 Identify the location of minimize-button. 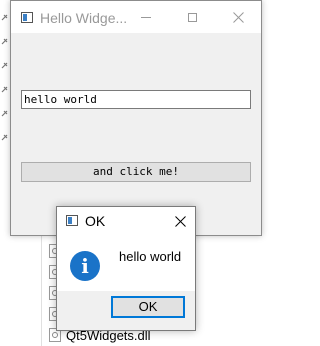
(146, 17).